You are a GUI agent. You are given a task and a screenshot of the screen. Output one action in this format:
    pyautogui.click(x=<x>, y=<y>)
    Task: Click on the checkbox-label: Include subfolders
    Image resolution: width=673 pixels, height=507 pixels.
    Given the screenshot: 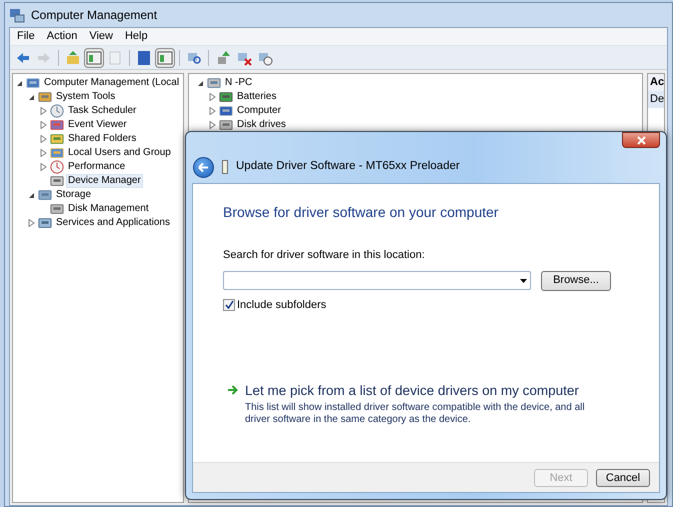 What is the action you would take?
    pyautogui.click(x=281, y=305)
    